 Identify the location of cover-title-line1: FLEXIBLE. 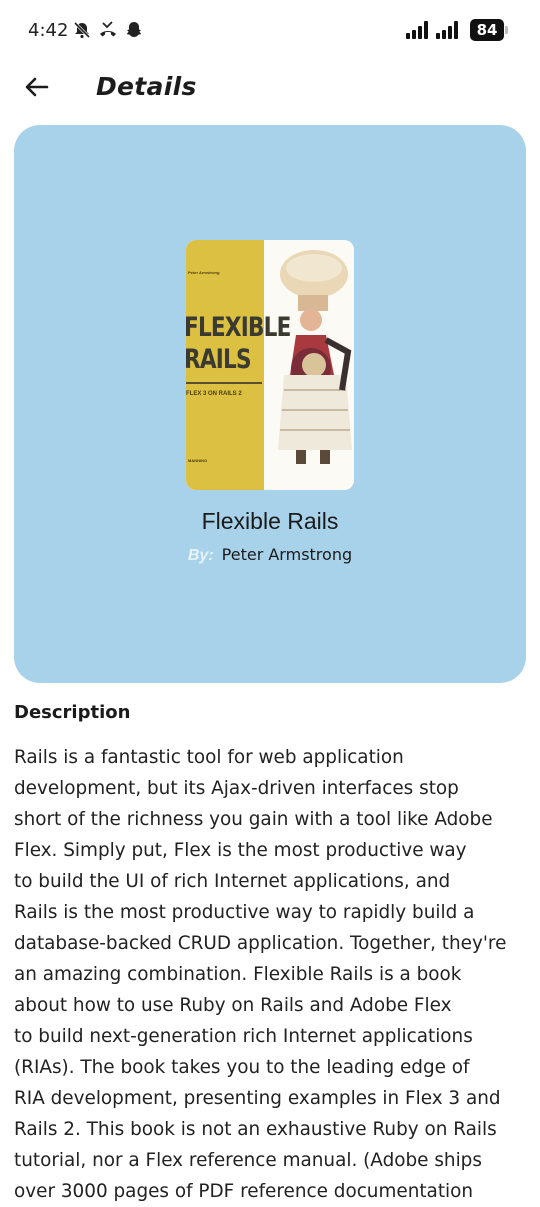
(238, 327).